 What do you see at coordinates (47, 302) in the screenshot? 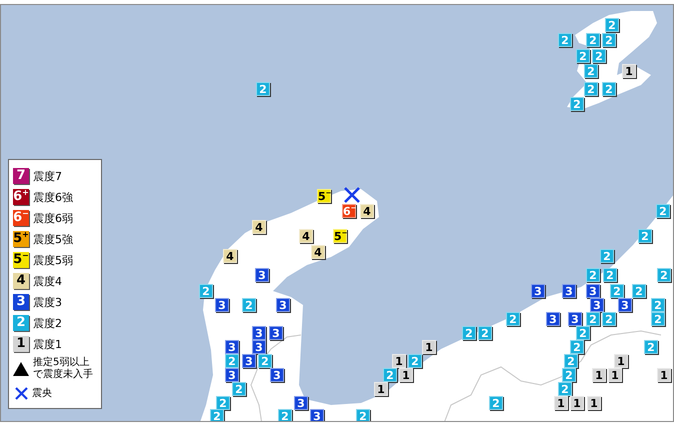
I see `legend-label: 震度3` at bounding box center [47, 302].